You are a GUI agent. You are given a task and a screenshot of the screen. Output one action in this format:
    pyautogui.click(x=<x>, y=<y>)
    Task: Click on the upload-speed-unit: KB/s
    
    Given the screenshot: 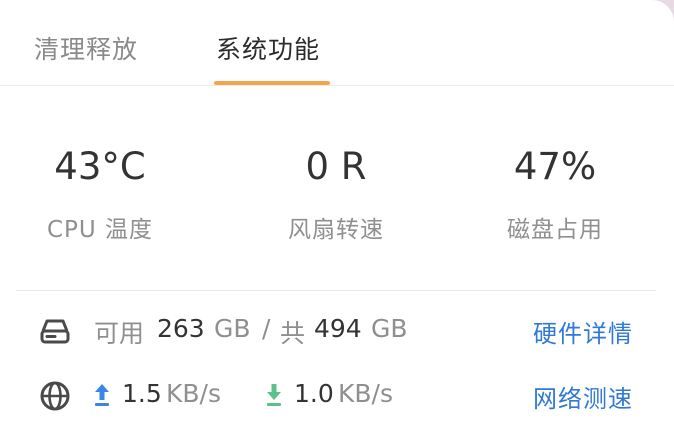 What is the action you would take?
    pyautogui.click(x=193, y=393)
    